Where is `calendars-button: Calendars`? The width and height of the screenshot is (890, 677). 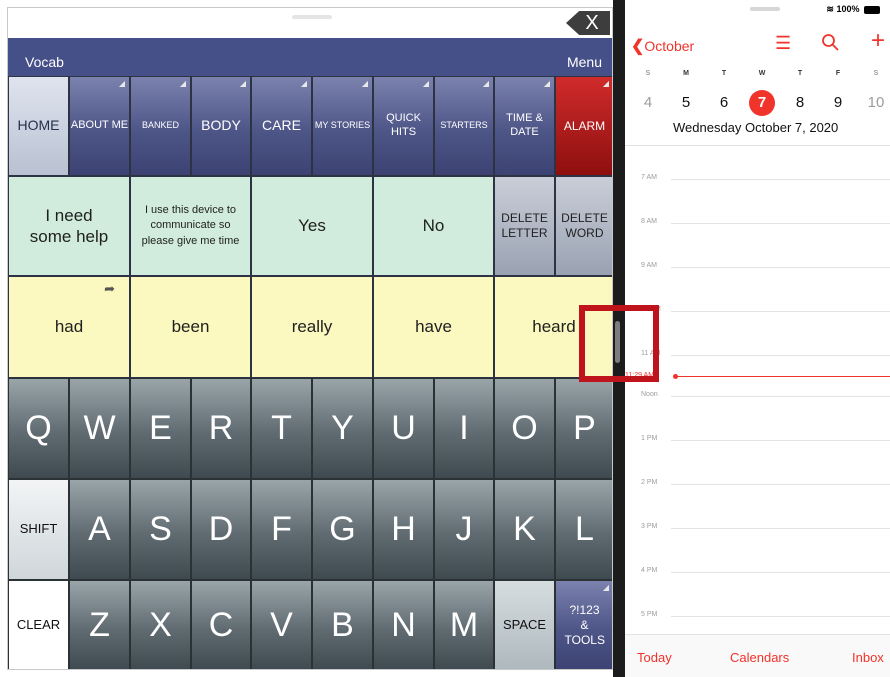 calendars-button: Calendars is located at coordinates (759, 657).